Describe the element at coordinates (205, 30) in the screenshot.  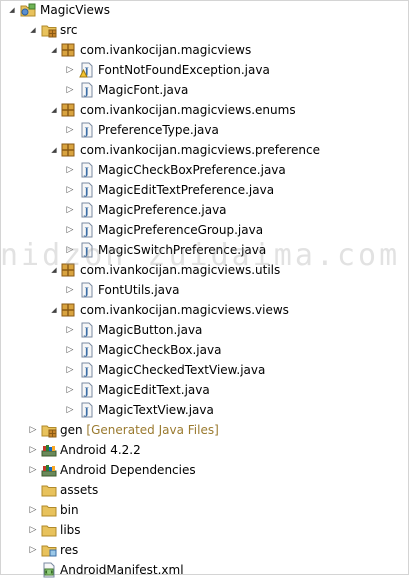
I see `tree-item: ◢ src` at that location.